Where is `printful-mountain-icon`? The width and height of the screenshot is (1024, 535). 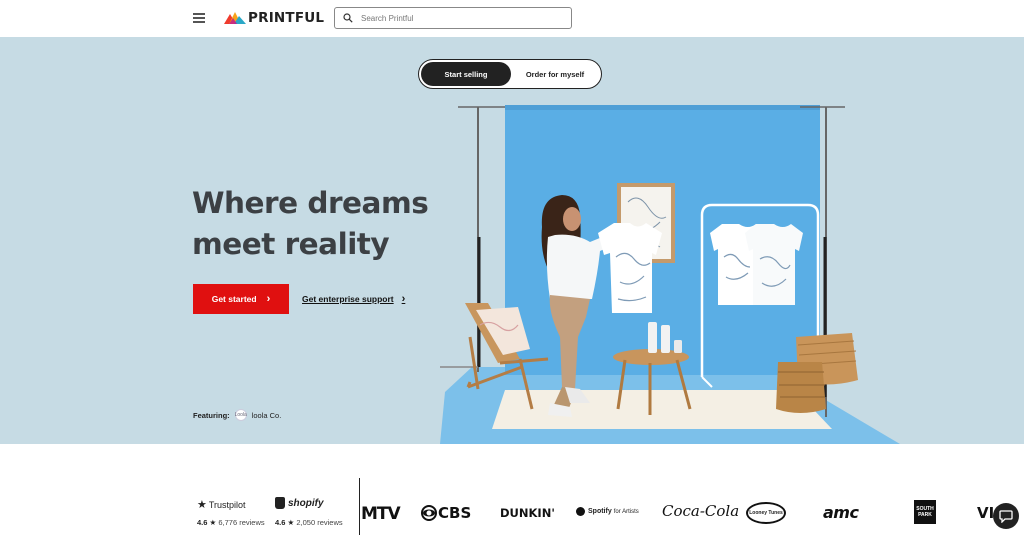 printful-mountain-icon is located at coordinates (235, 18).